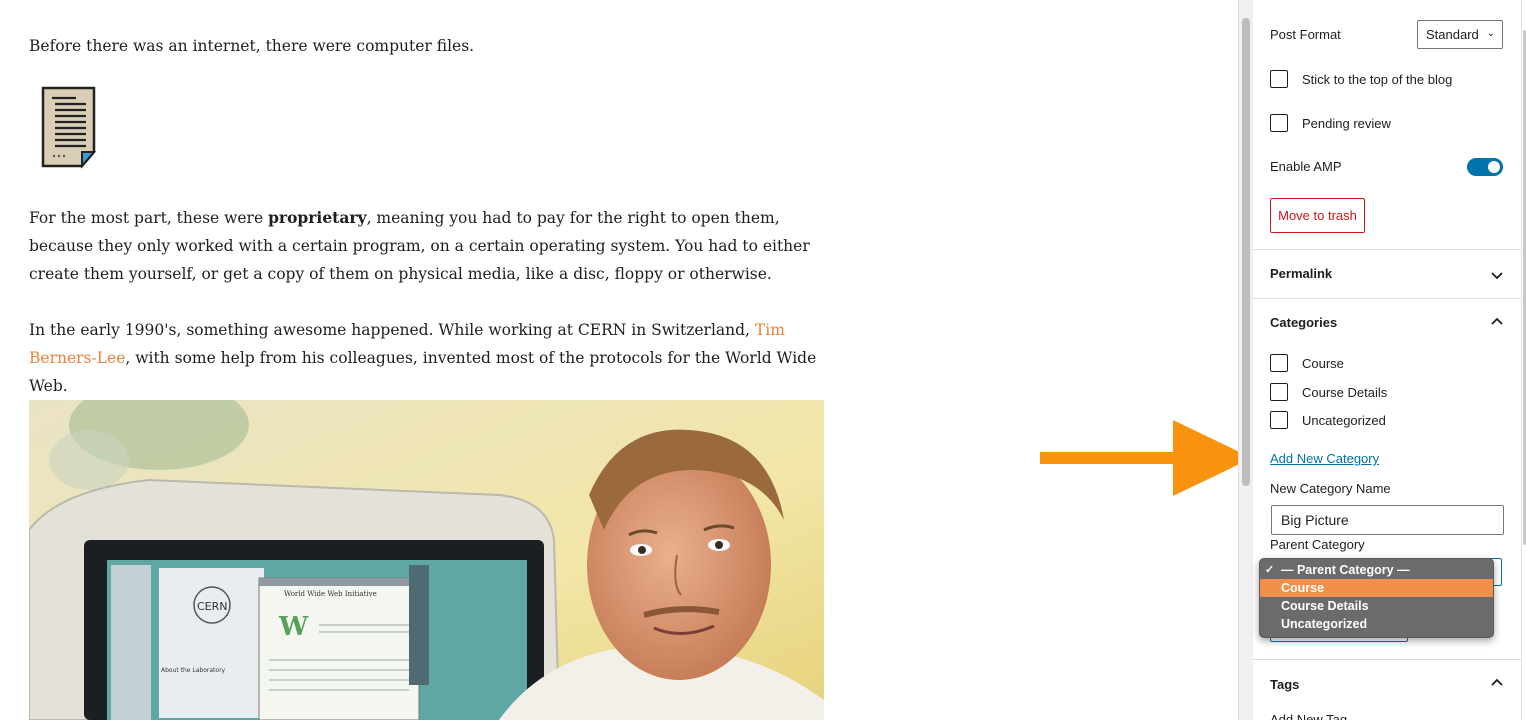 This screenshot has width=1526, height=720. Describe the element at coordinates (1376, 588) in the screenshot. I see `dropdown-option-course: Course` at that location.